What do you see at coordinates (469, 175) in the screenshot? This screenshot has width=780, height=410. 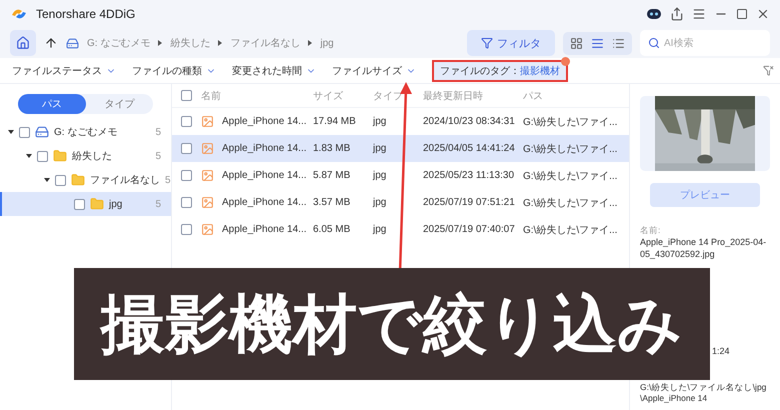 I see `table-cell-text: 2025/05/23 11:13:30` at bounding box center [469, 175].